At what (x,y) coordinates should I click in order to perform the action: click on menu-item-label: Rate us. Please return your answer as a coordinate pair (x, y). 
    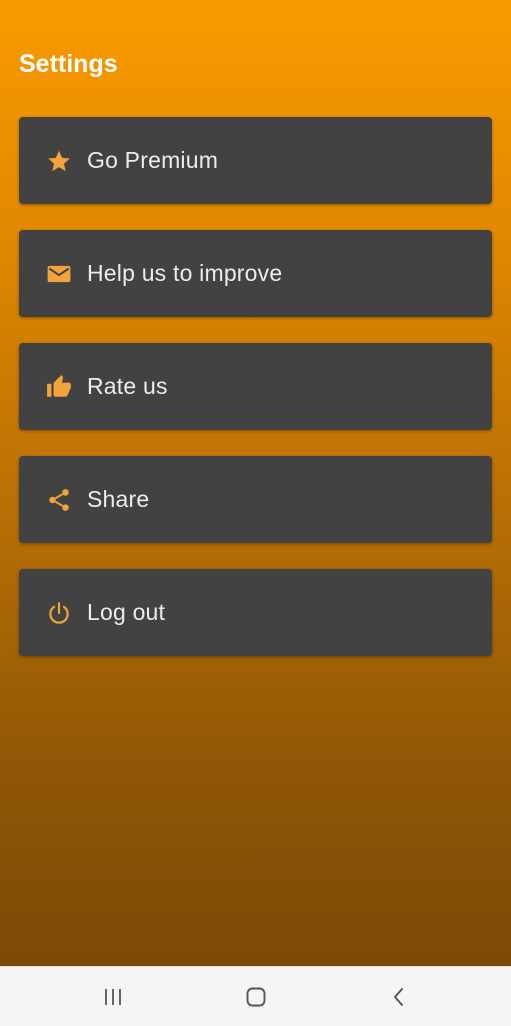
    Looking at the image, I should click on (127, 386).